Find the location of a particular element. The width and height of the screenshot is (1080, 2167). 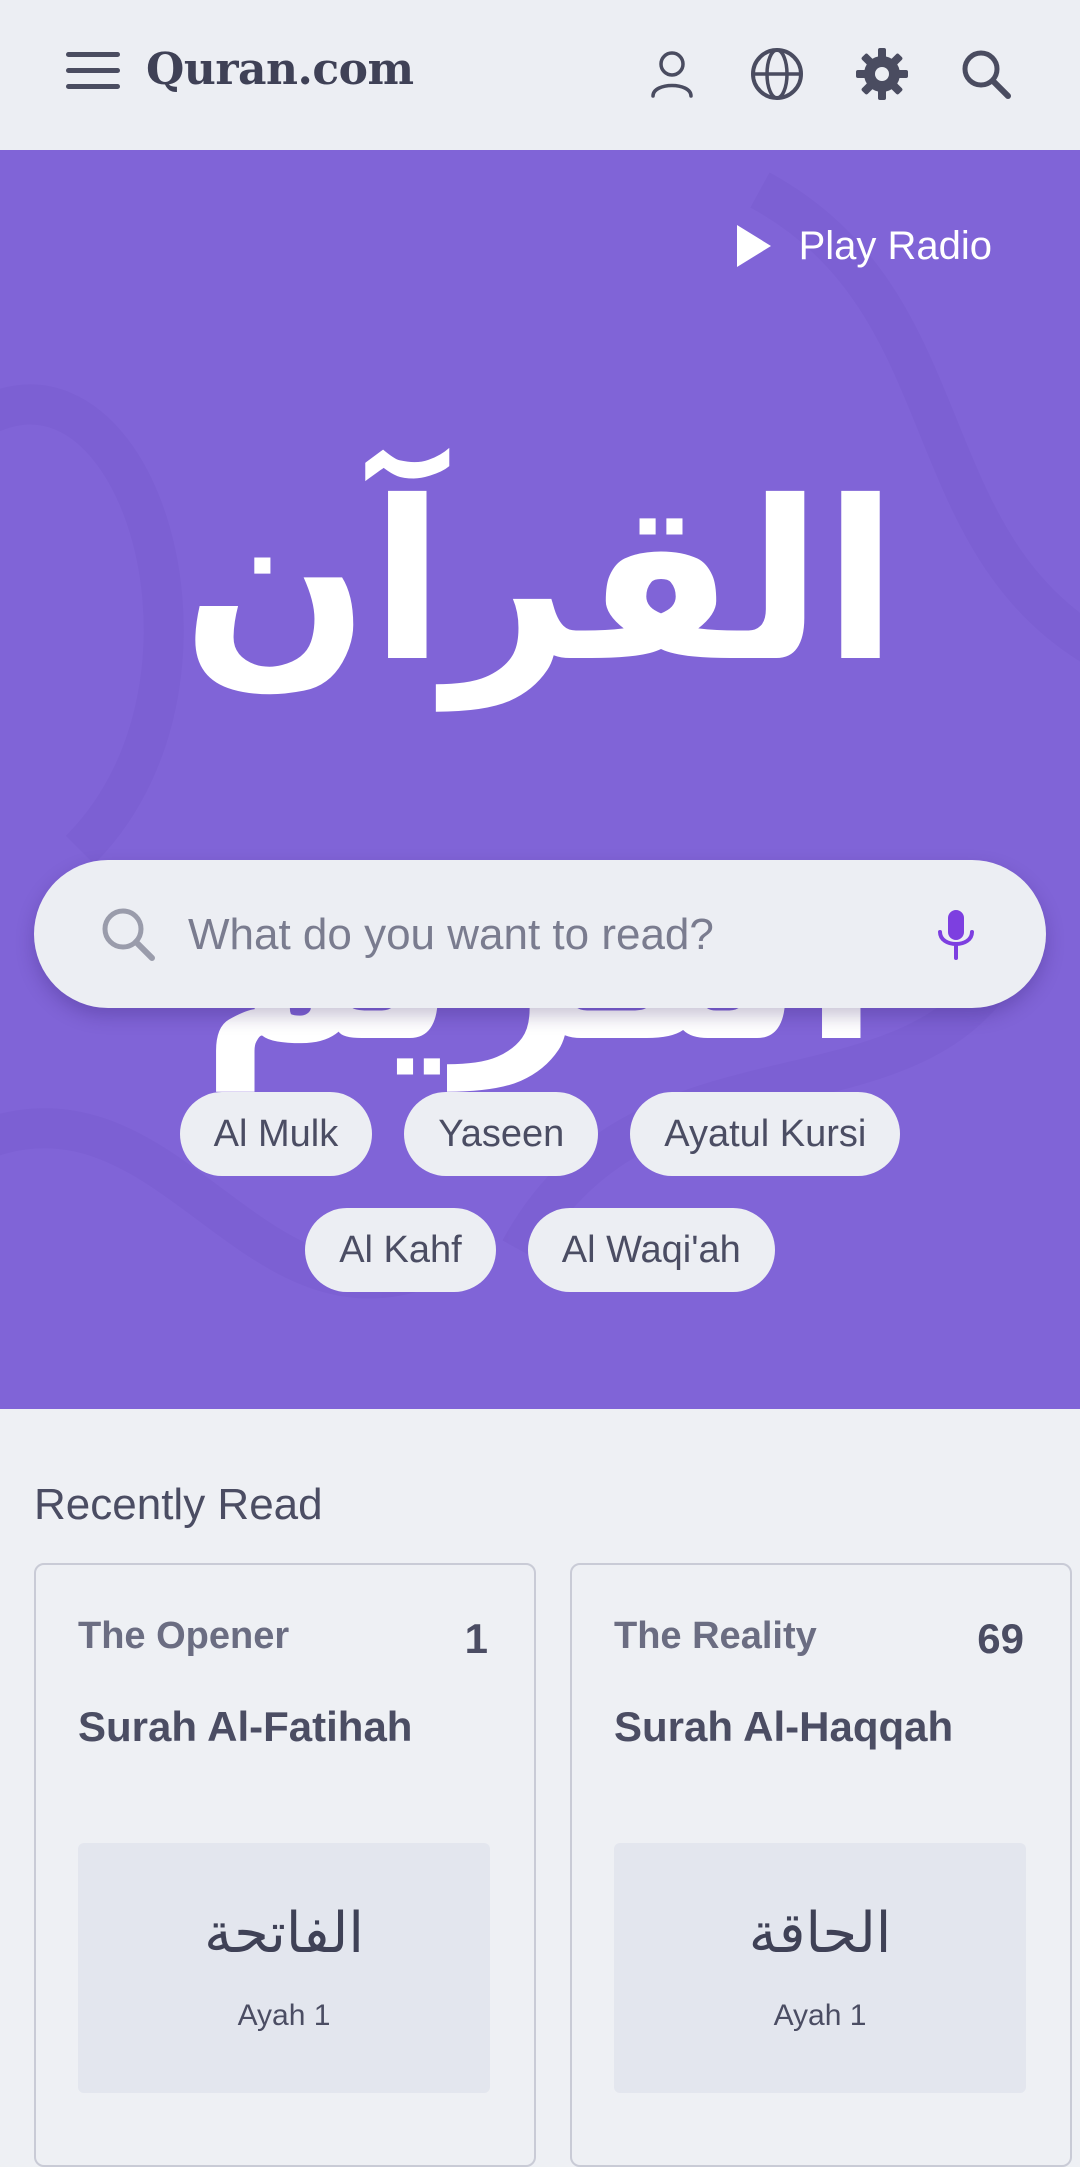

menu-icon is located at coordinates (93, 73).